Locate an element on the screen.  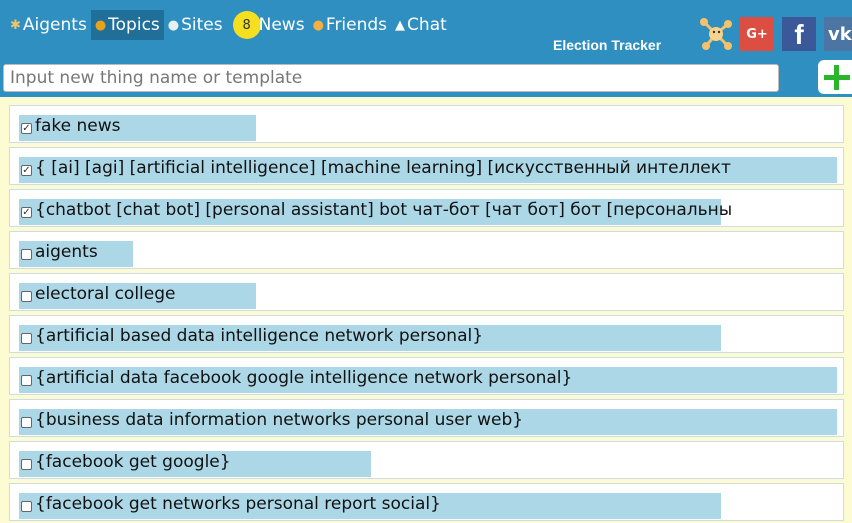
aigents-logo-icon is located at coordinates (716, 34).